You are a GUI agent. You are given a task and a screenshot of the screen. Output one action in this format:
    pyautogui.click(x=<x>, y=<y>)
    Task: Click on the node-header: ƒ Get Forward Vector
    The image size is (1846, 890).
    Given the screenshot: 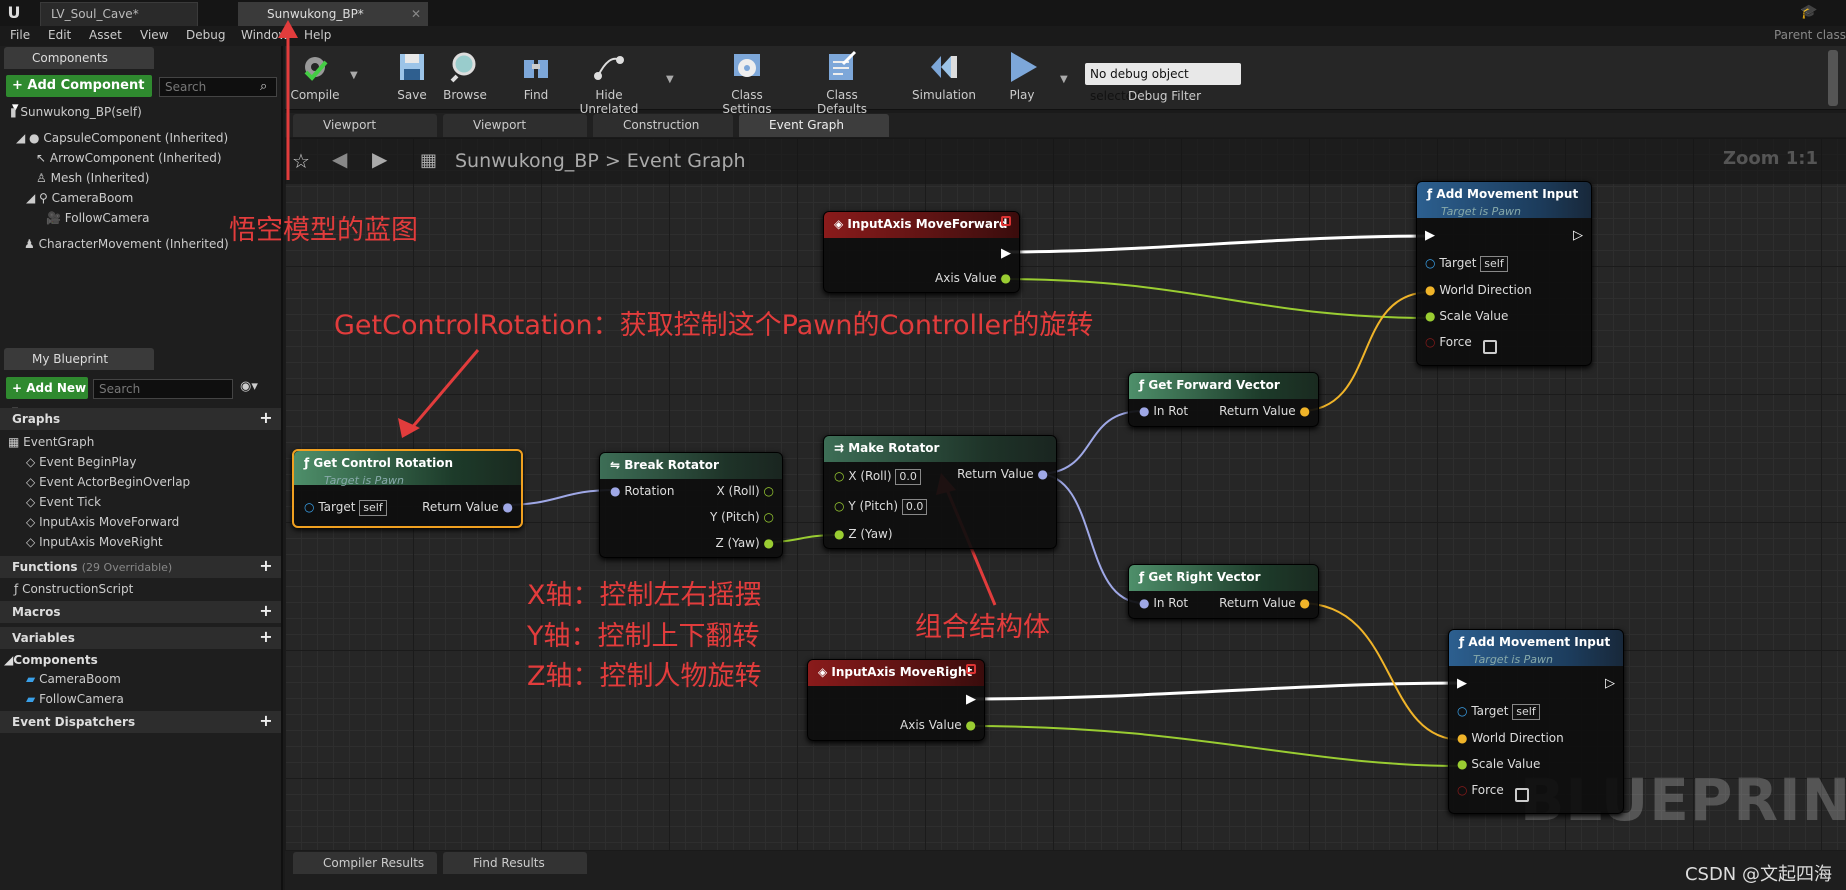 What is the action you would take?
    pyautogui.click(x=1223, y=386)
    